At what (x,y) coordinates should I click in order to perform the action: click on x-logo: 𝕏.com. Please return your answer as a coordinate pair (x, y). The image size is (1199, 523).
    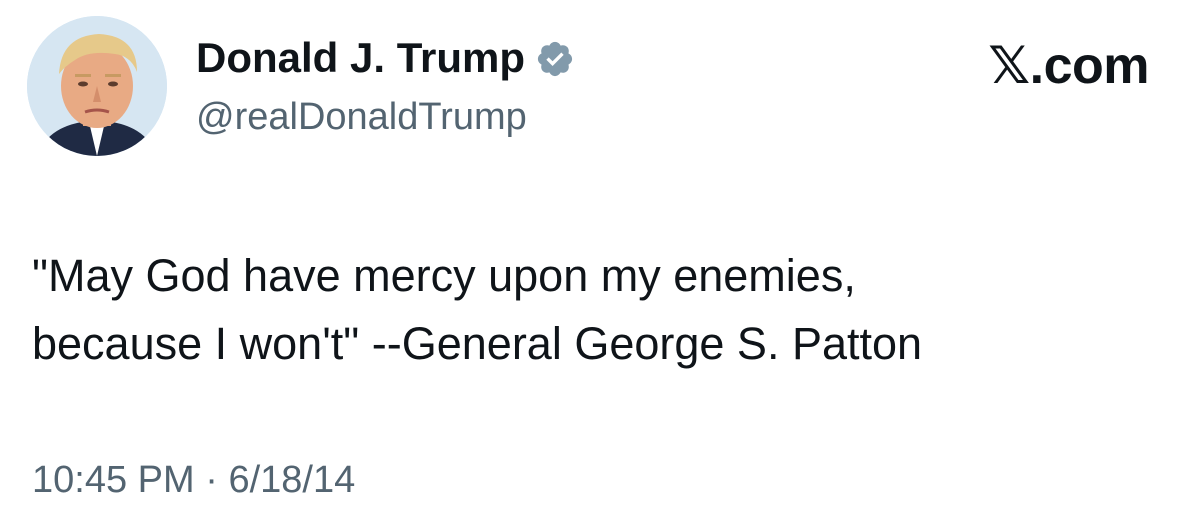
    Looking at the image, I should click on (1068, 66).